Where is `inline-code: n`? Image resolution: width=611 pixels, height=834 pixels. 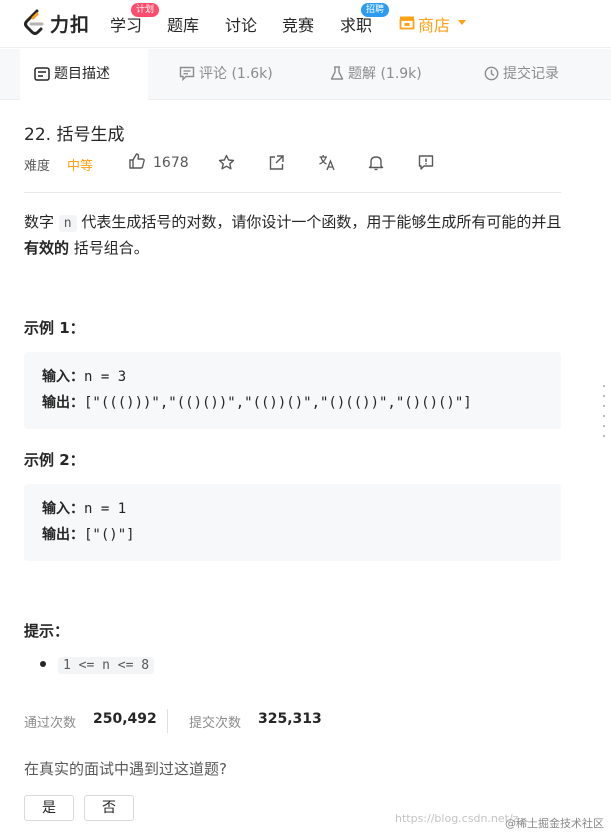
inline-code: n is located at coordinates (67, 223).